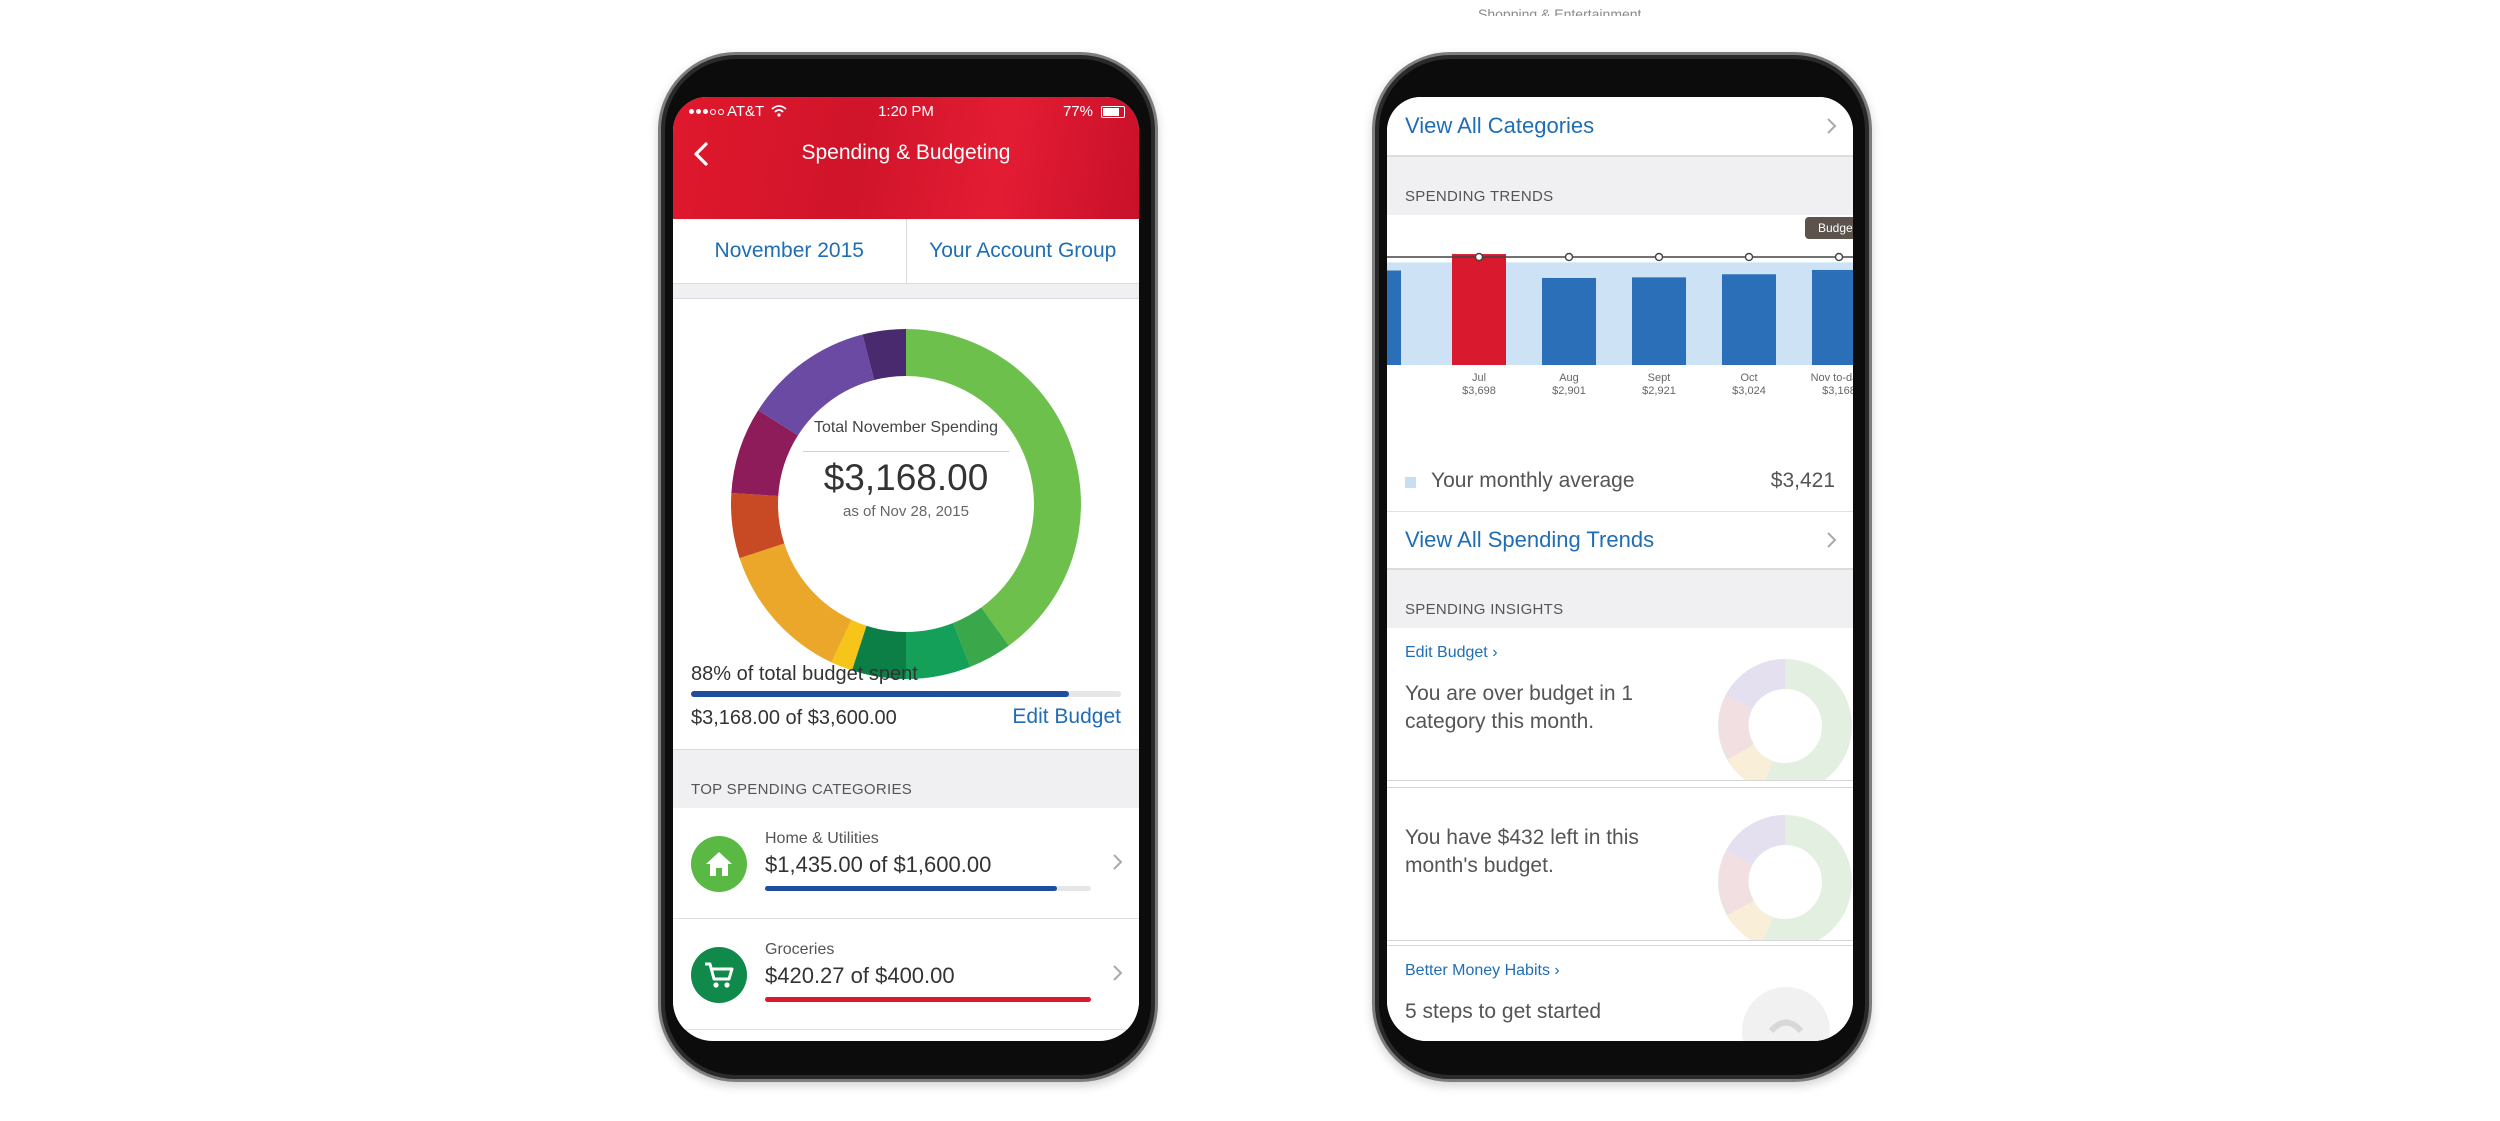 The image size is (2500, 1121). I want to click on status-bar: AT&T 1:20 PM 77%, so click(906, 114).